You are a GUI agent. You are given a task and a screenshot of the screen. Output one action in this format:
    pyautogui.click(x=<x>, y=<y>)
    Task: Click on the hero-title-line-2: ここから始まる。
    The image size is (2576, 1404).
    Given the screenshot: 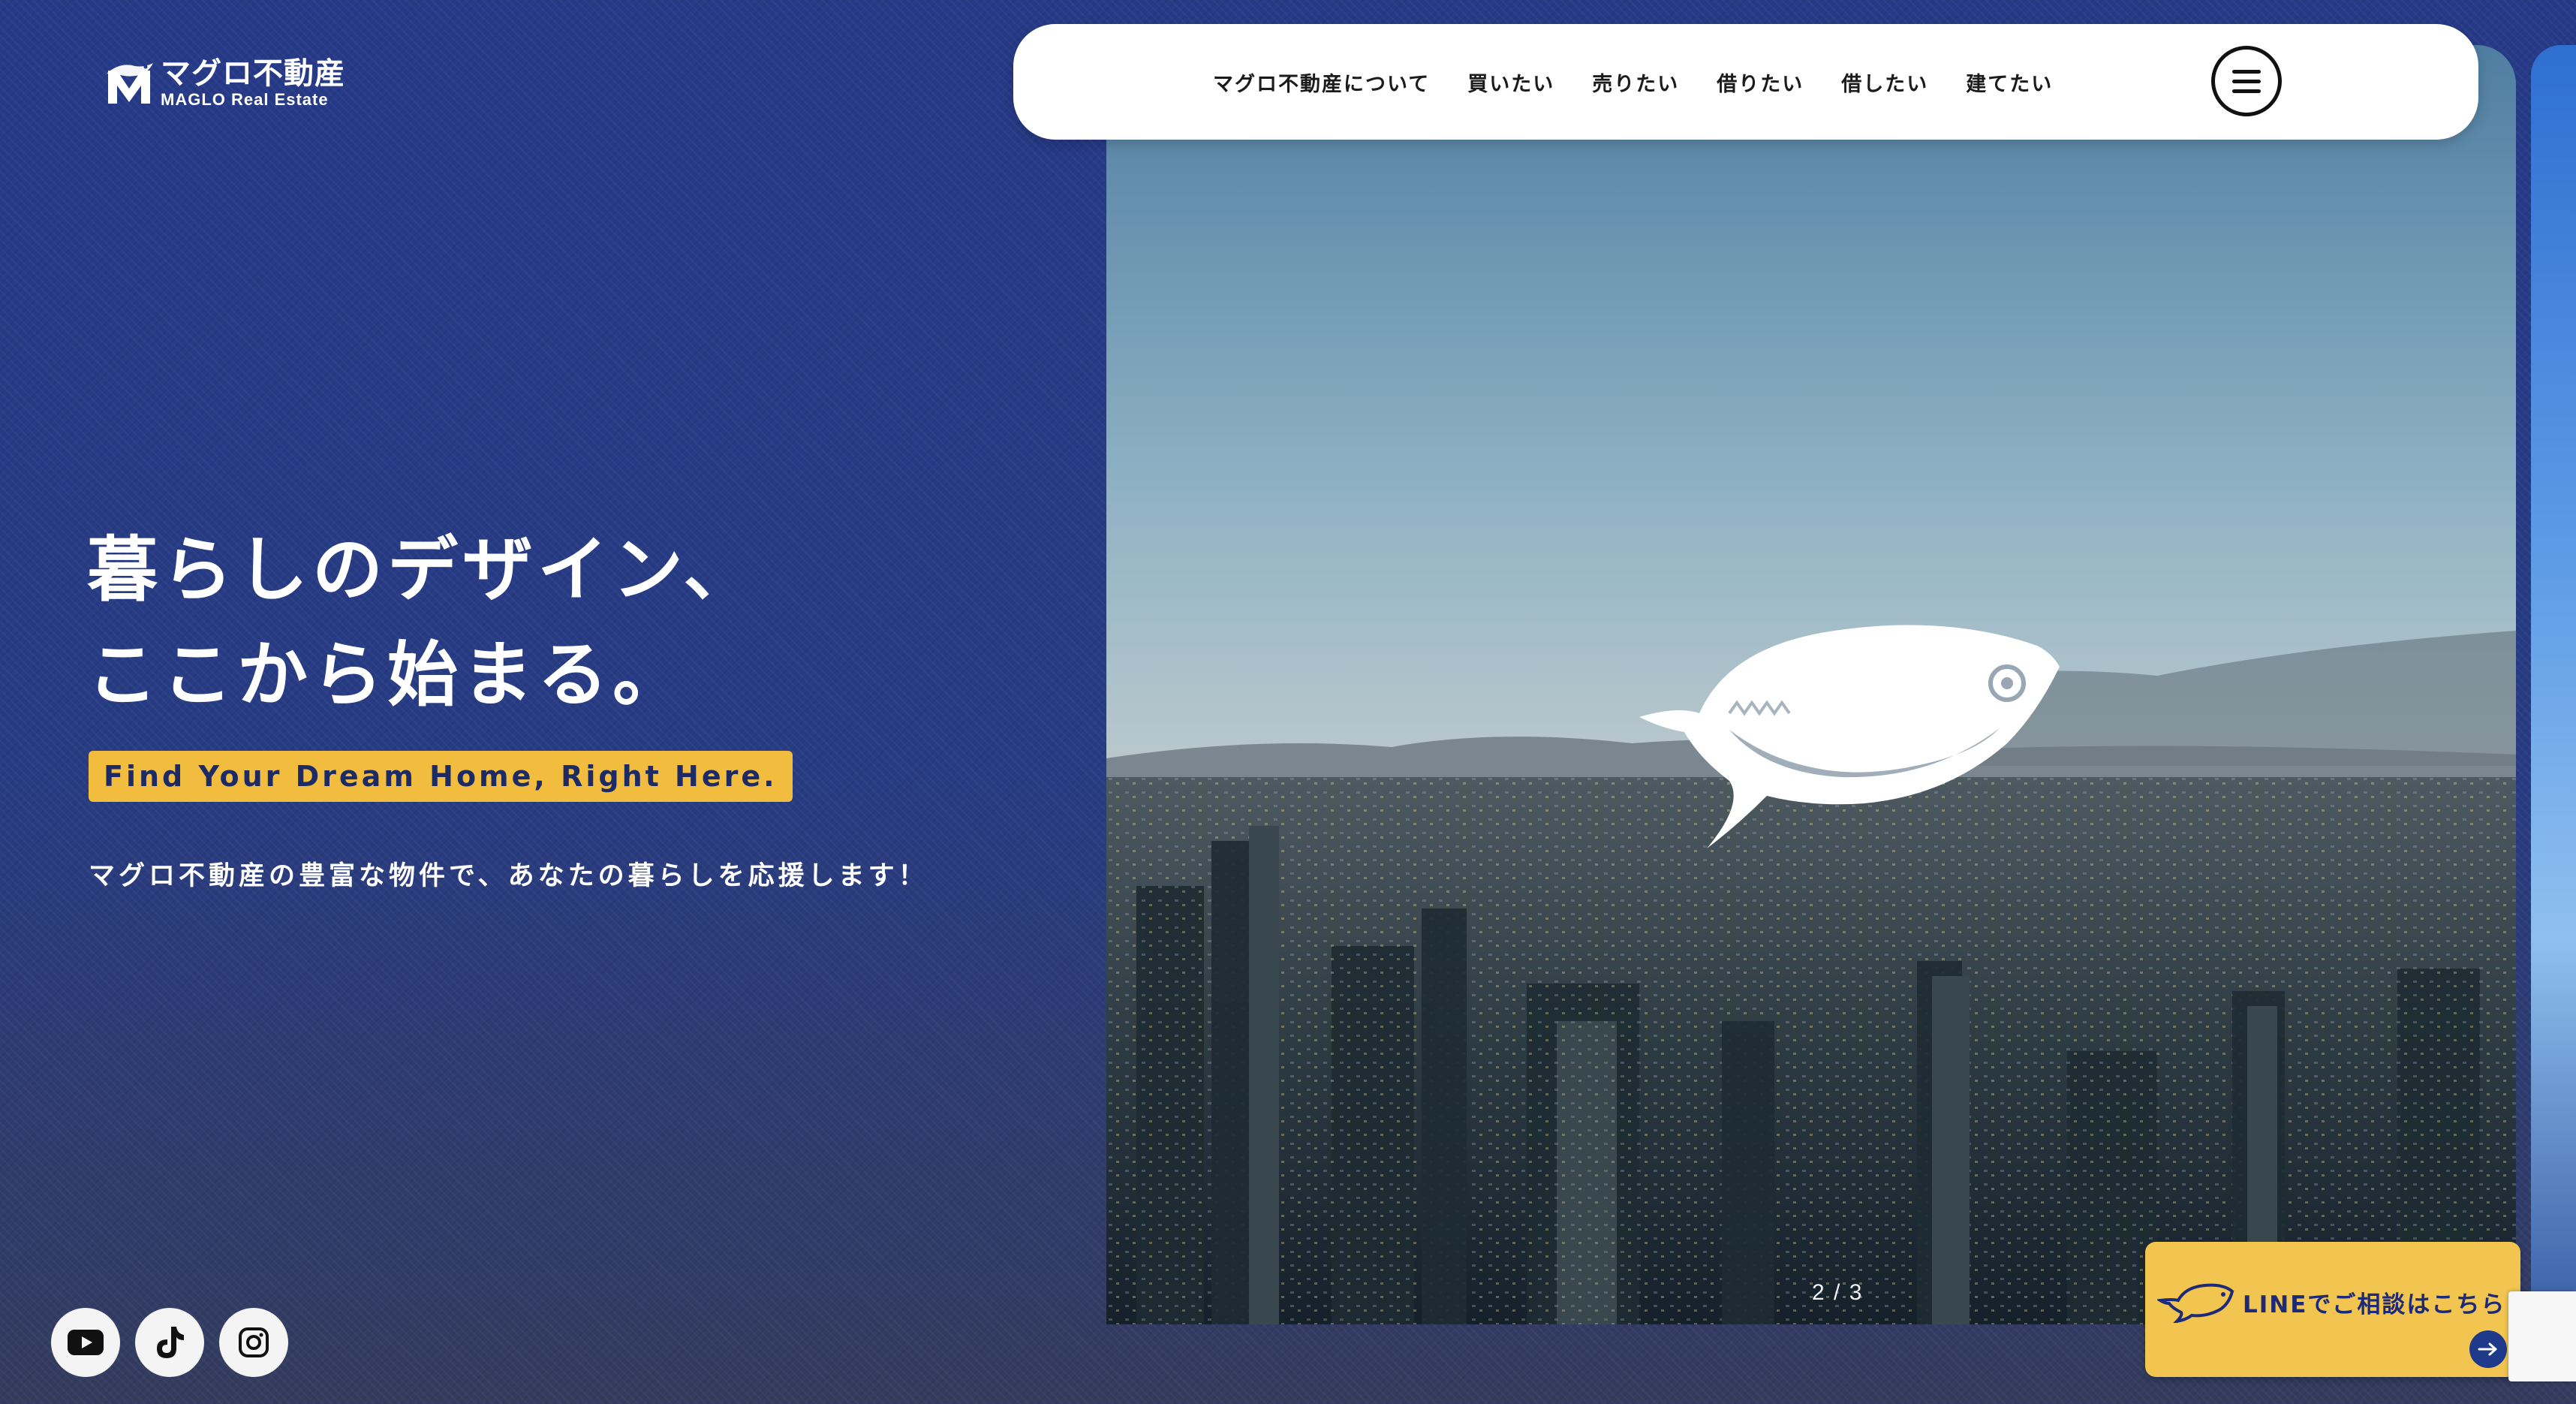 What is the action you would take?
    pyautogui.click(x=387, y=675)
    